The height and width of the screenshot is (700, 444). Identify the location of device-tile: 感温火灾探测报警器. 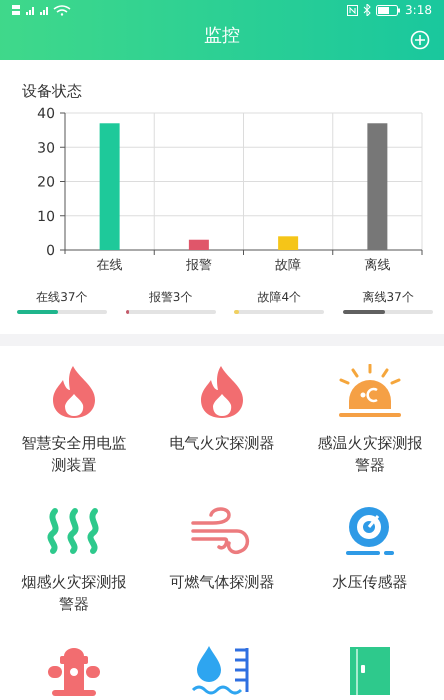
(370, 424).